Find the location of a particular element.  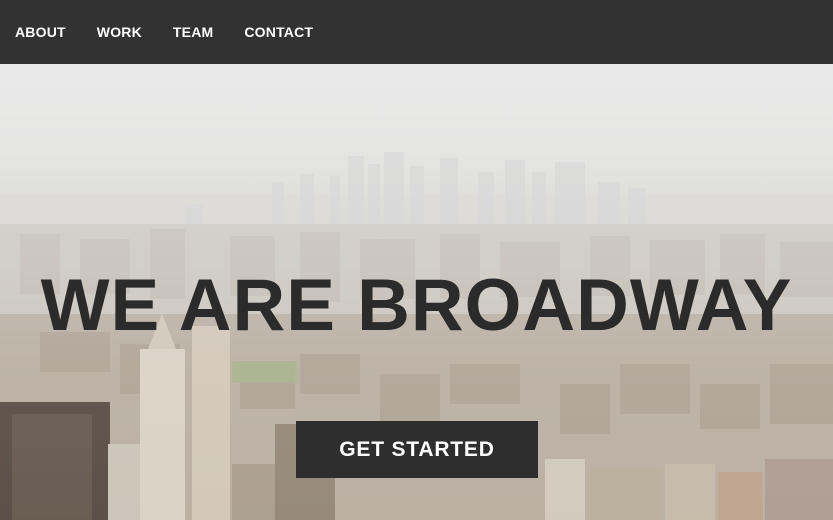

nav-link-about: ABOUT is located at coordinates (40, 32).